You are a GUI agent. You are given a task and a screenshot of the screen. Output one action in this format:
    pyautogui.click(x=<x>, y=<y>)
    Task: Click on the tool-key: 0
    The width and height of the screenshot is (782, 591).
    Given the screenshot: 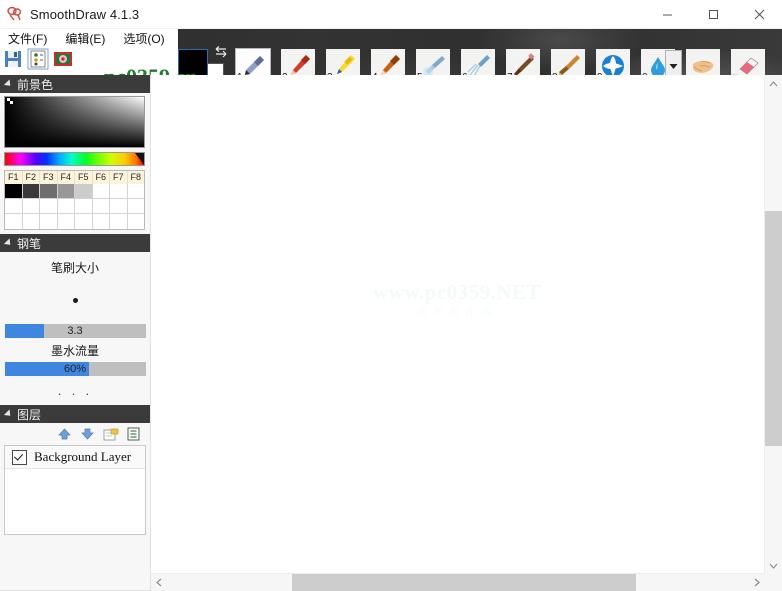 What is the action you would take?
    pyautogui.click(x=645, y=74)
    